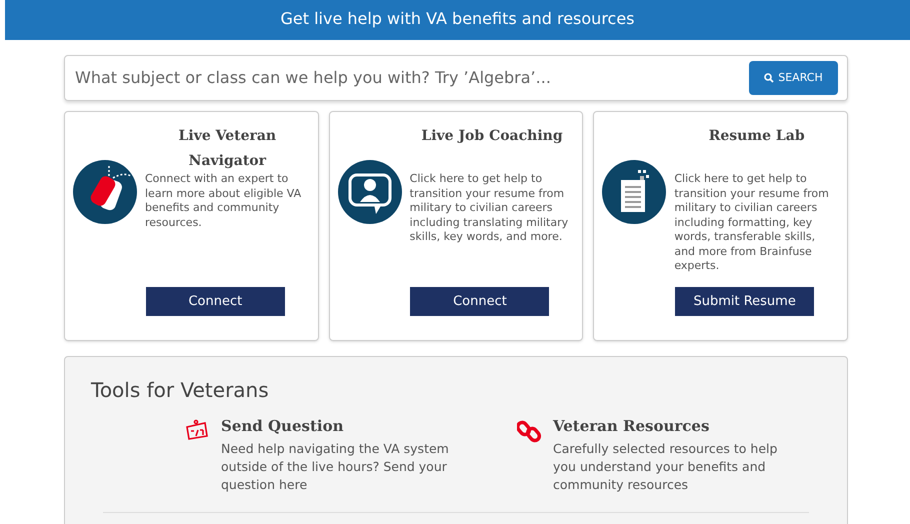 Image resolution: width=910 pixels, height=524 pixels. Describe the element at coordinates (335, 467) in the screenshot. I see `tool-description: Need help navigating the VA system outside of the live hours? Send your question here` at that location.